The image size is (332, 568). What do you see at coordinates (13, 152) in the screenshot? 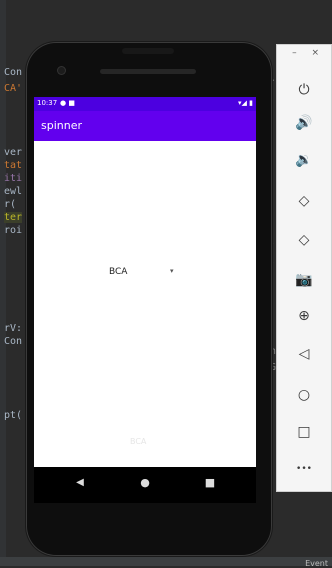
I see `ide-code-line: ver` at bounding box center [13, 152].